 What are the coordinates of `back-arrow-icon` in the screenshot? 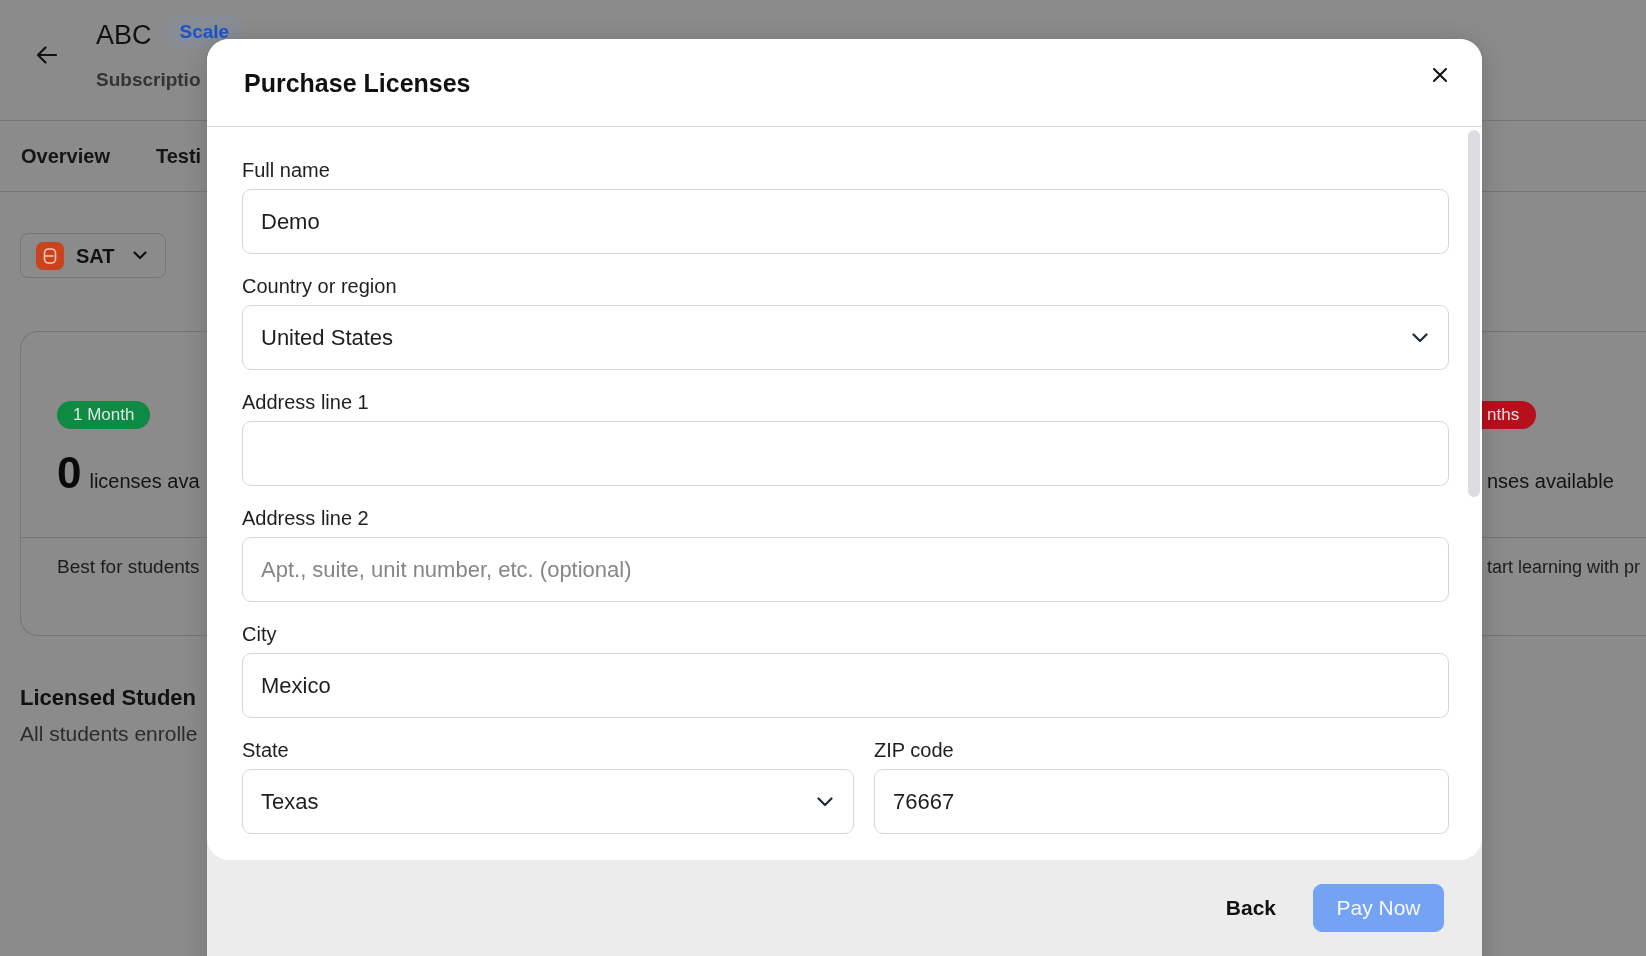 It's located at (46, 55).